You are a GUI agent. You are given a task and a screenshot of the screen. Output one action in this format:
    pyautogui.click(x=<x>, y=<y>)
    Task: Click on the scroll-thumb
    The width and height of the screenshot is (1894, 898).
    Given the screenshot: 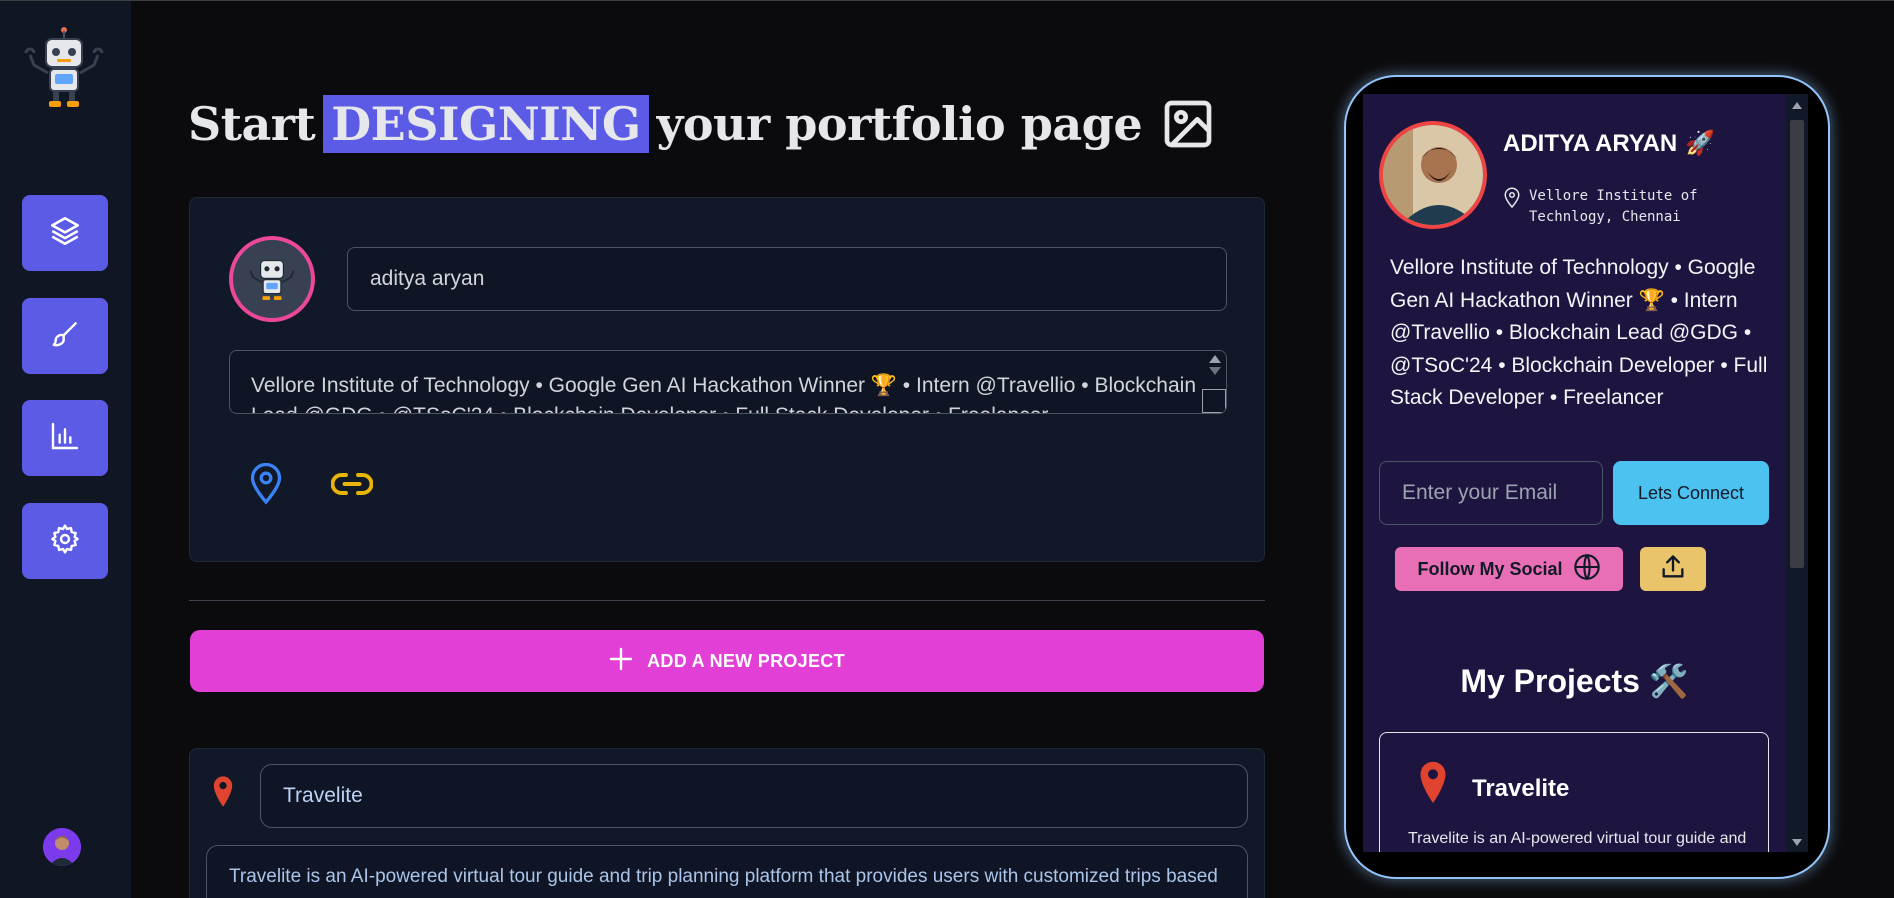 What is the action you would take?
    pyautogui.click(x=1797, y=344)
    